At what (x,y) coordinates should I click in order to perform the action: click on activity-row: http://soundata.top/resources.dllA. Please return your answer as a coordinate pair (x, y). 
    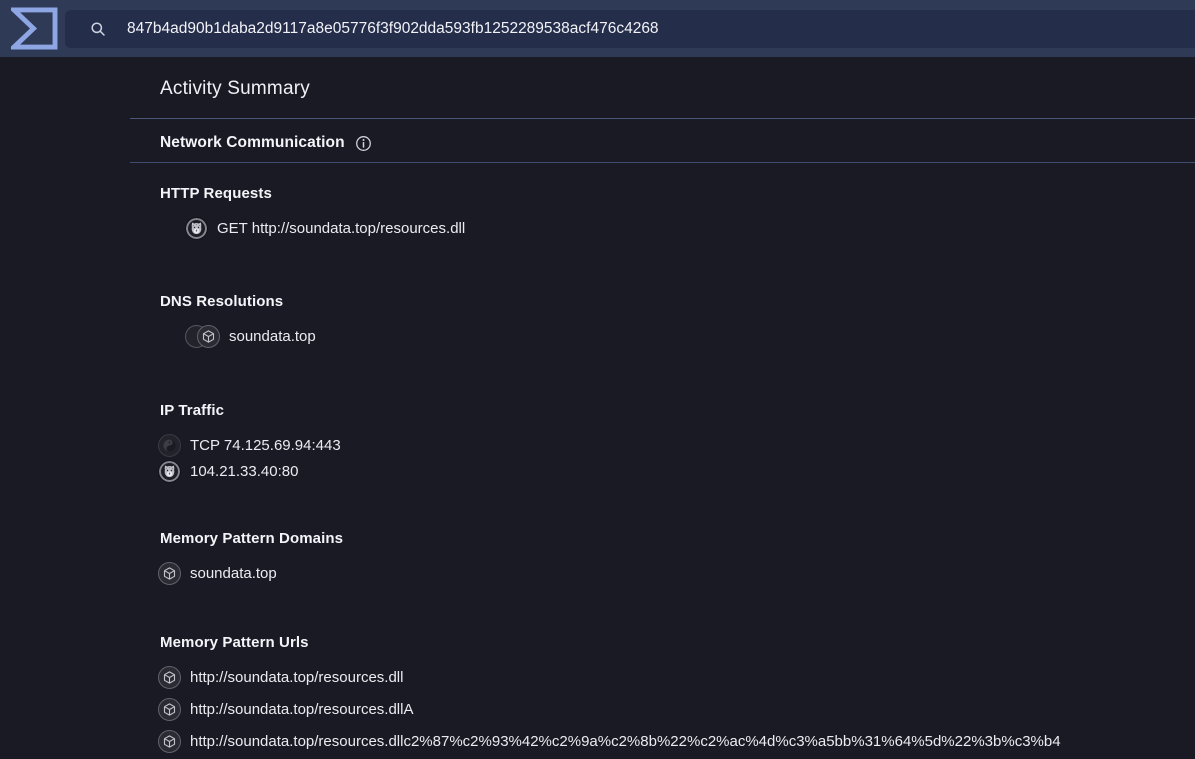
    Looking at the image, I should click on (676, 709).